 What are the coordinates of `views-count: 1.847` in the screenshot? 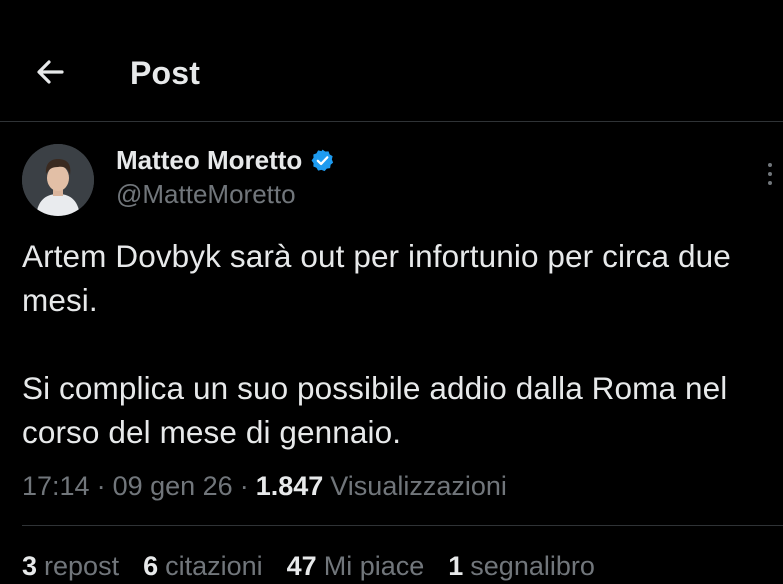 It's located at (289, 485).